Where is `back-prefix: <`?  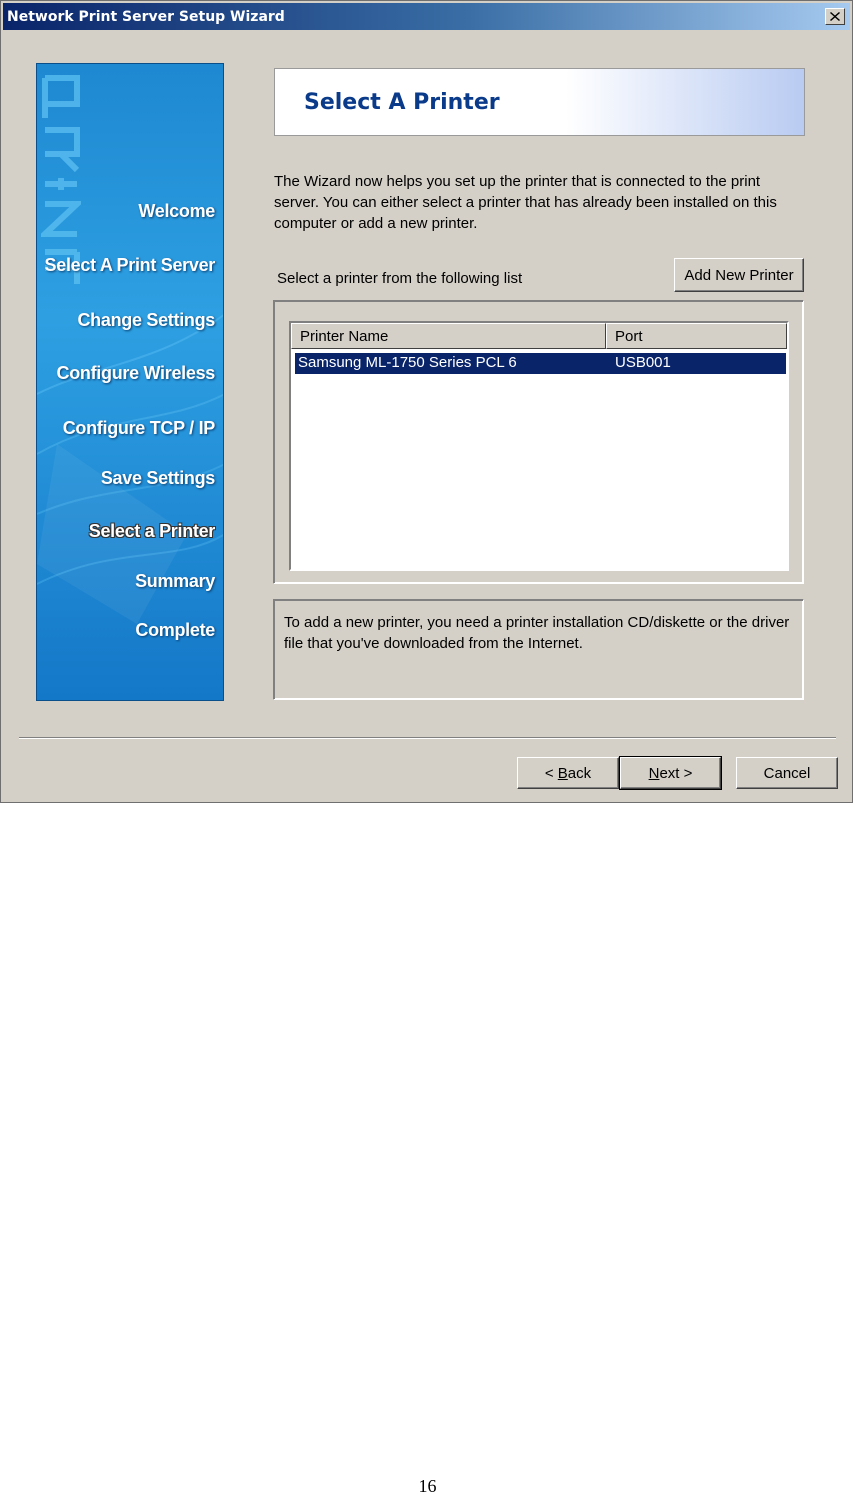 back-prefix: < is located at coordinates (551, 773).